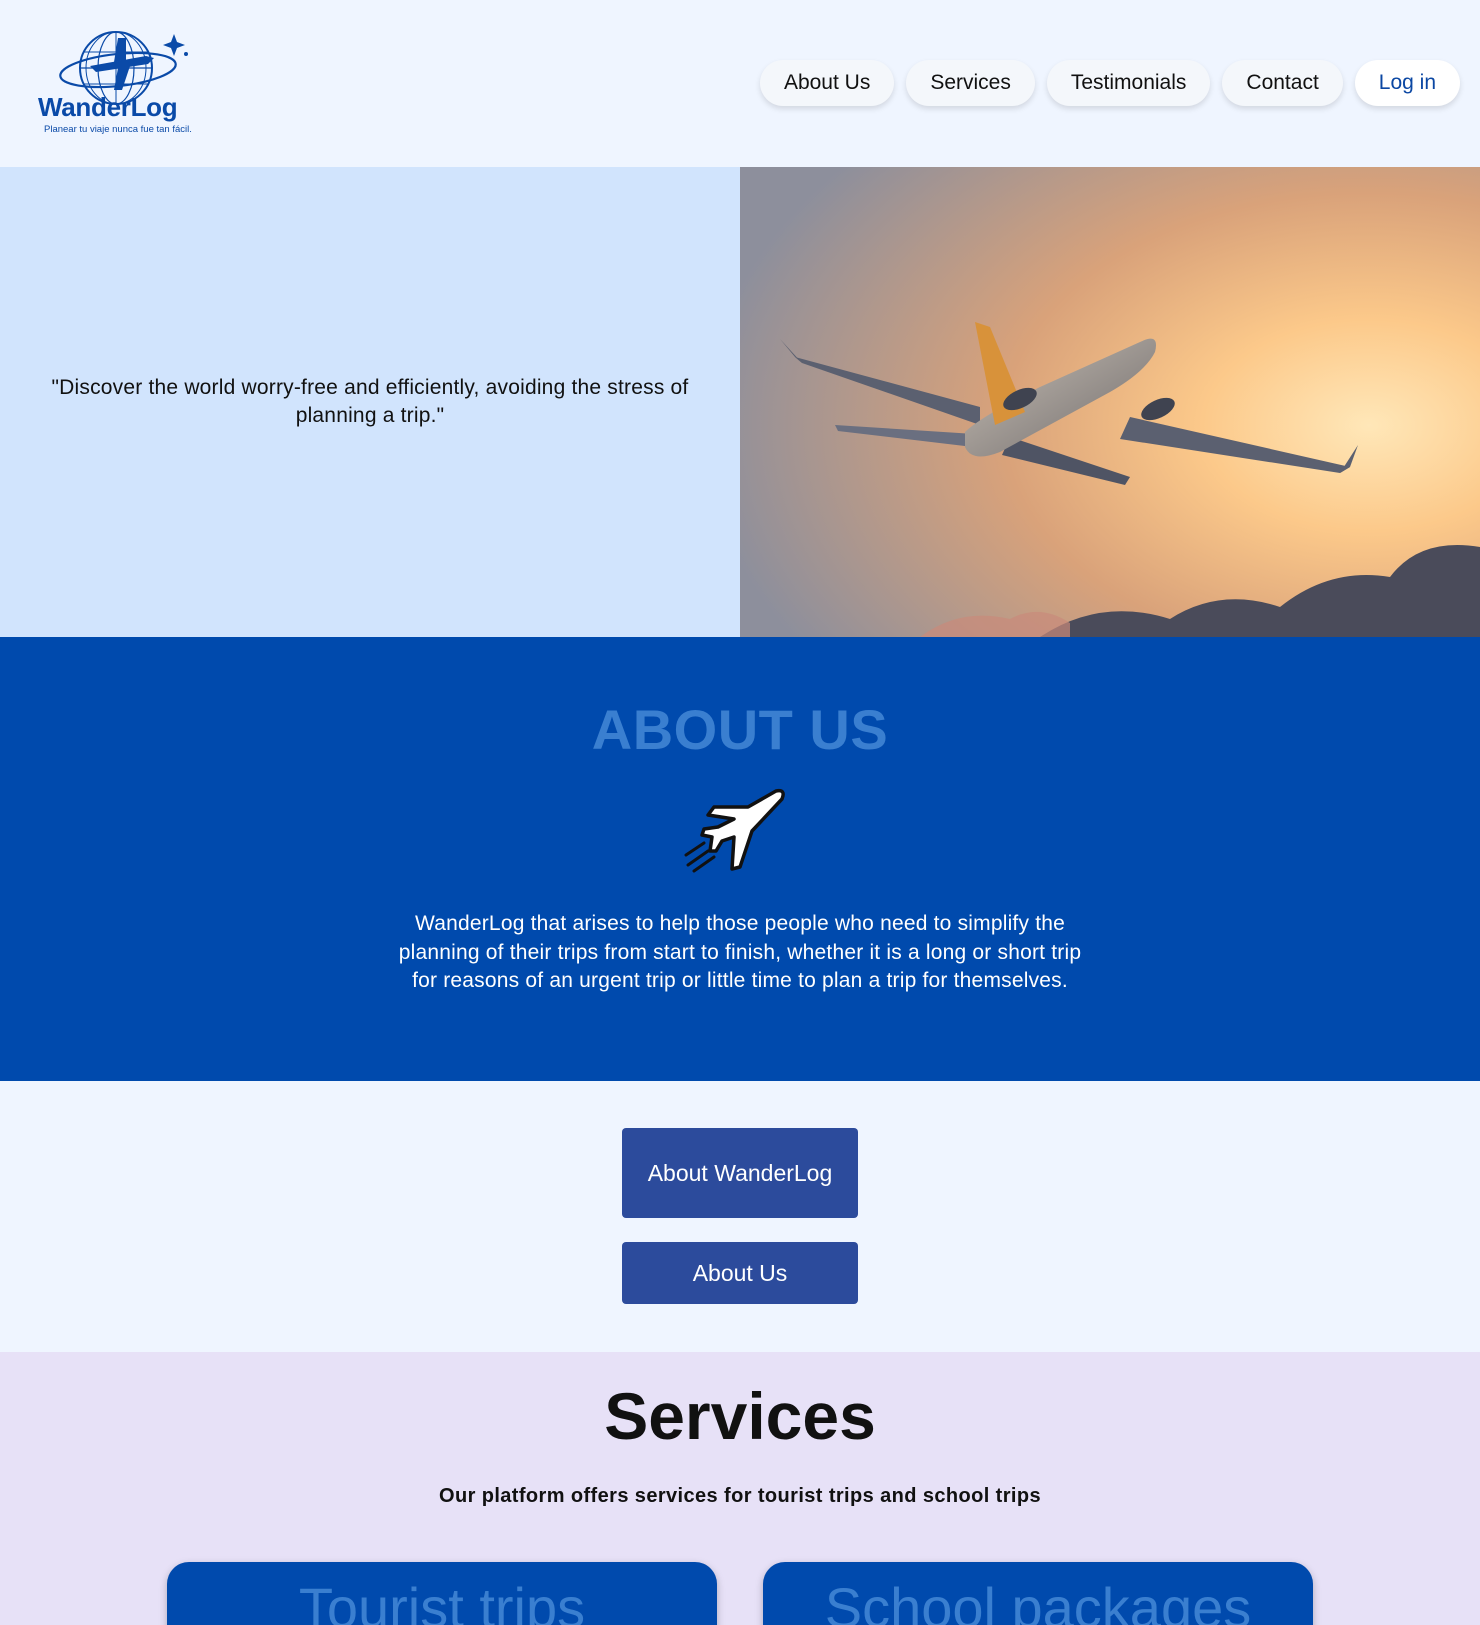  What do you see at coordinates (442, 1600) in the screenshot?
I see `service-card-title: Tourist trips` at bounding box center [442, 1600].